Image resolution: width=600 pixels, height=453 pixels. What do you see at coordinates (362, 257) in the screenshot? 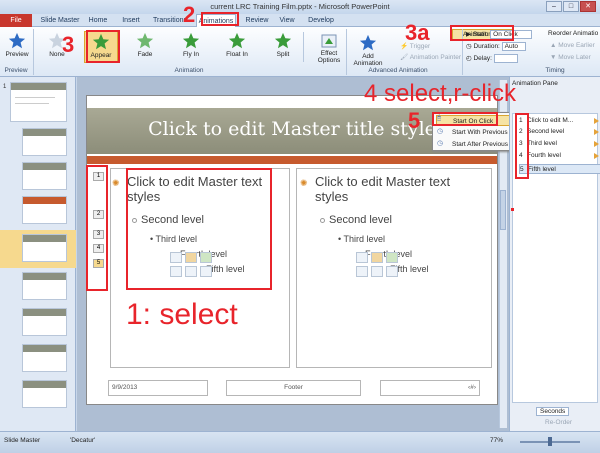
I see `insert-table-icon` at bounding box center [362, 257].